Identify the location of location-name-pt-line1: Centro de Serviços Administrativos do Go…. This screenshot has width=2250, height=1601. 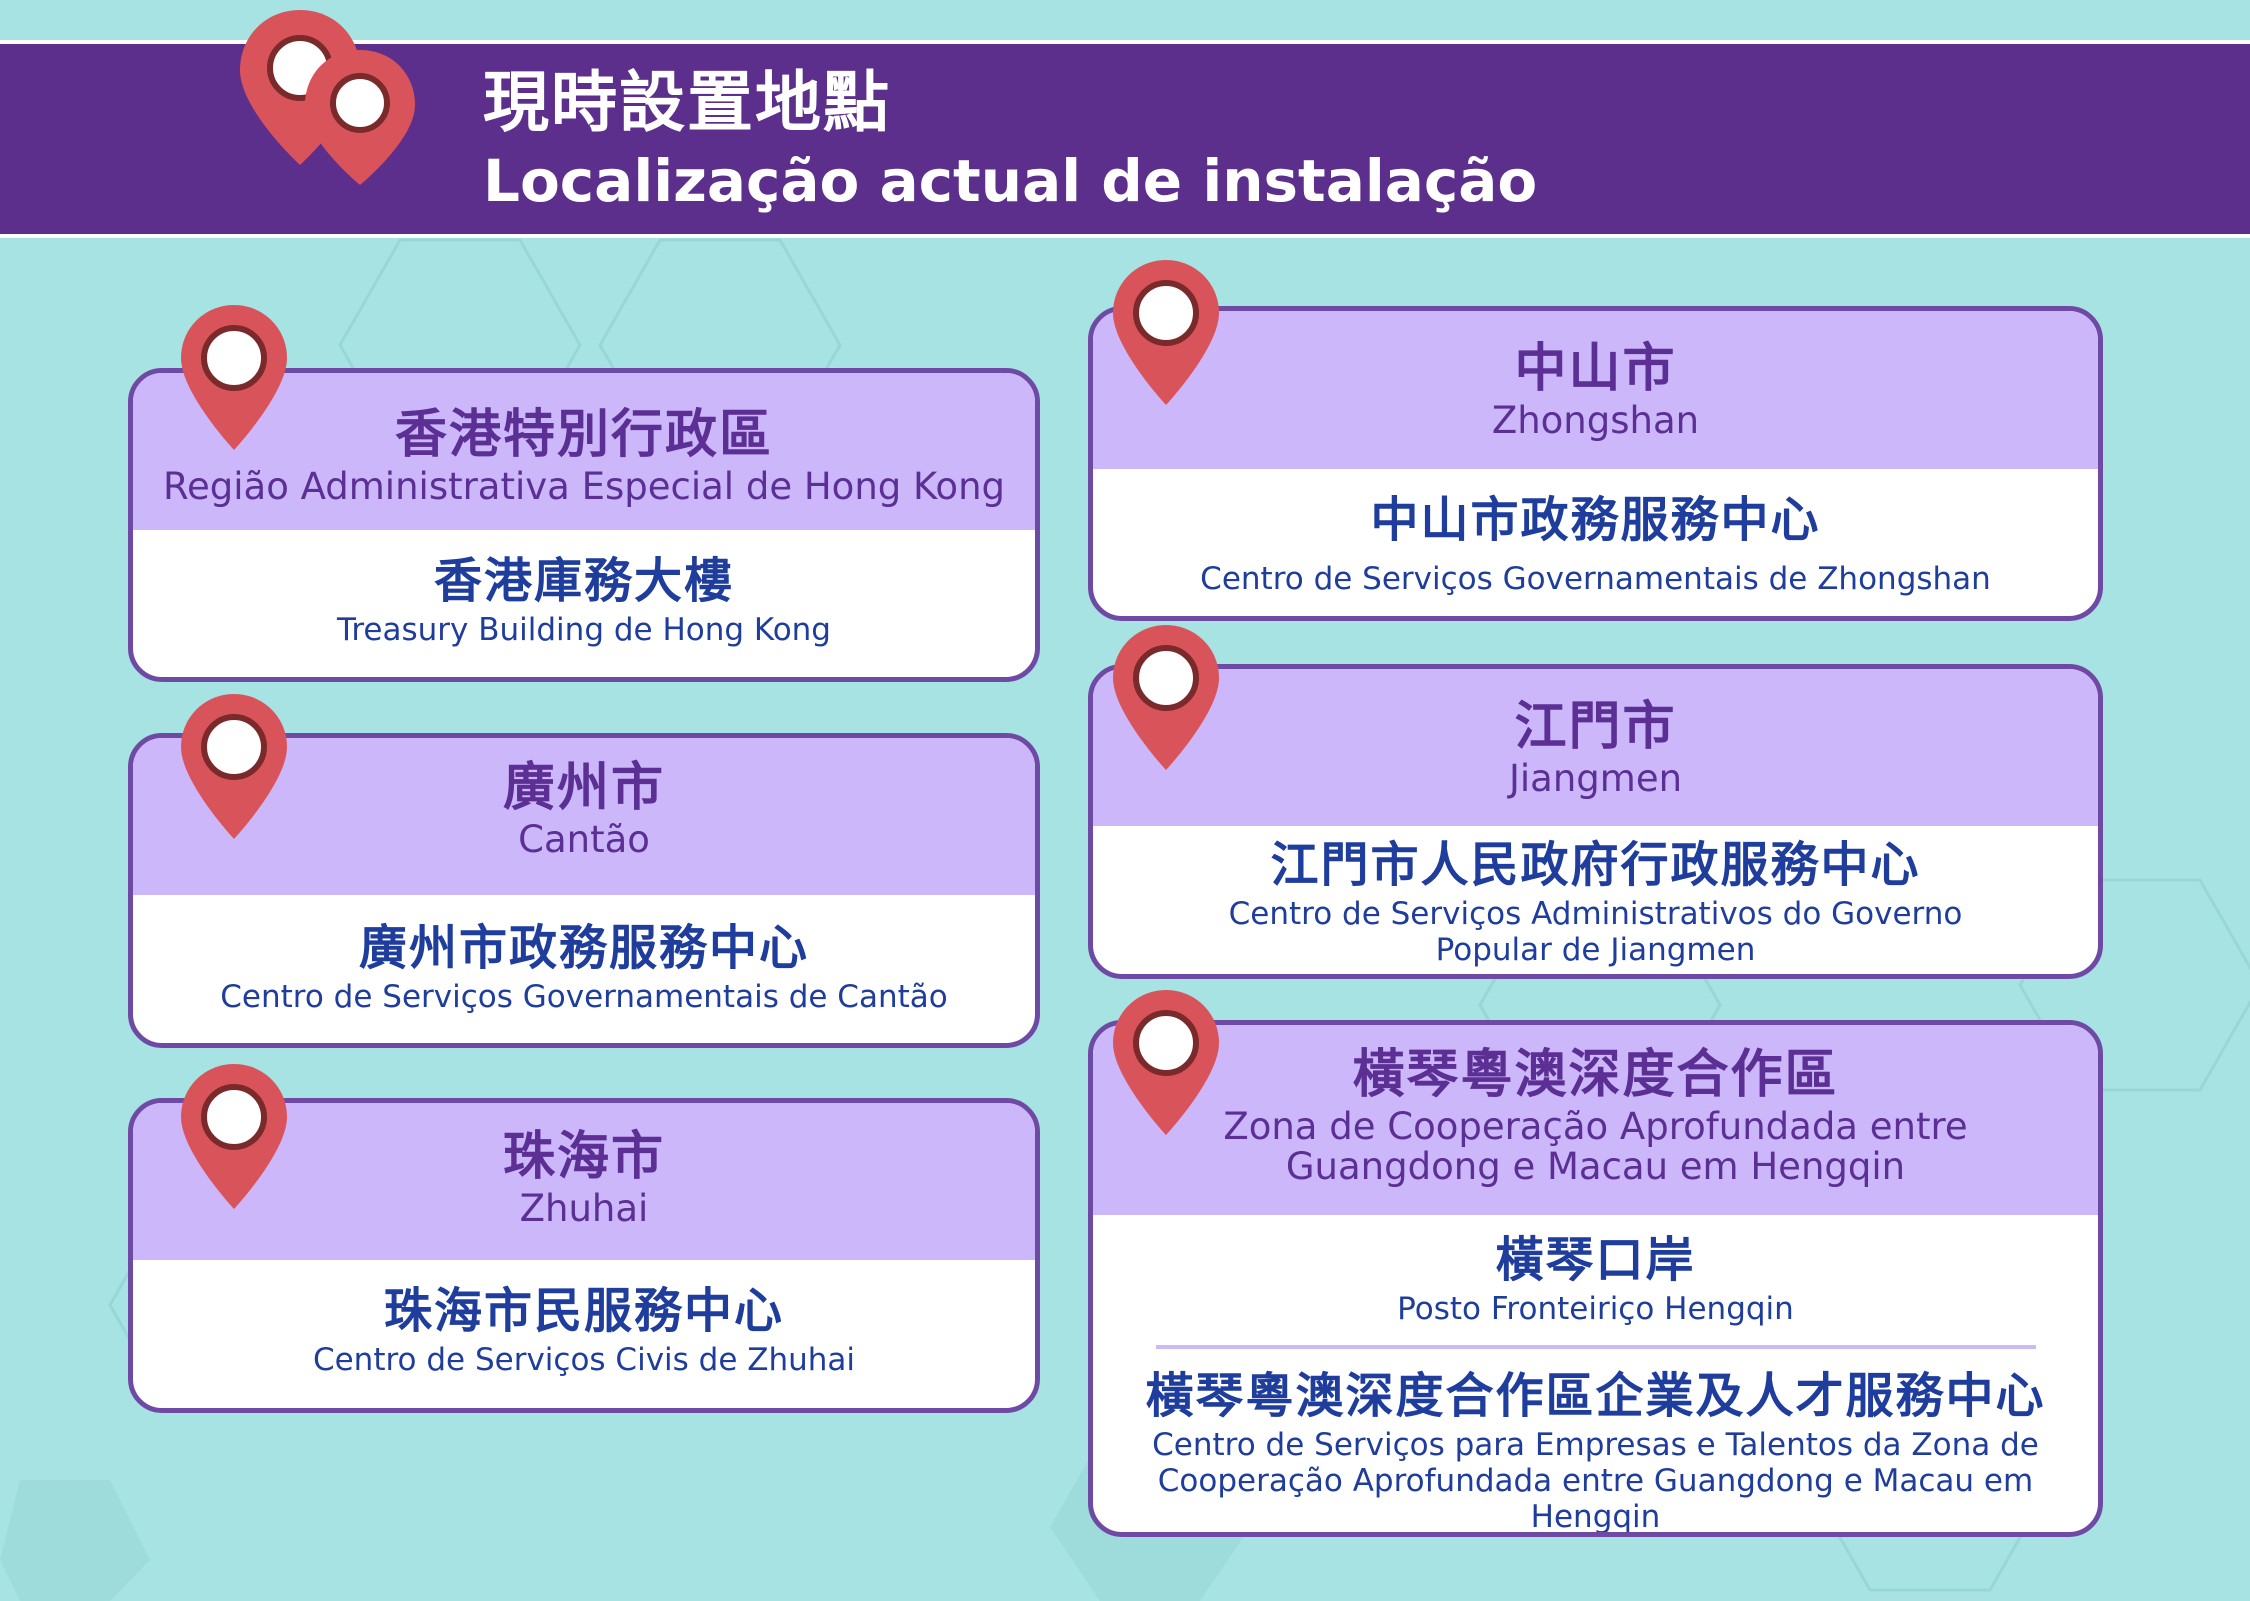
(1595, 914).